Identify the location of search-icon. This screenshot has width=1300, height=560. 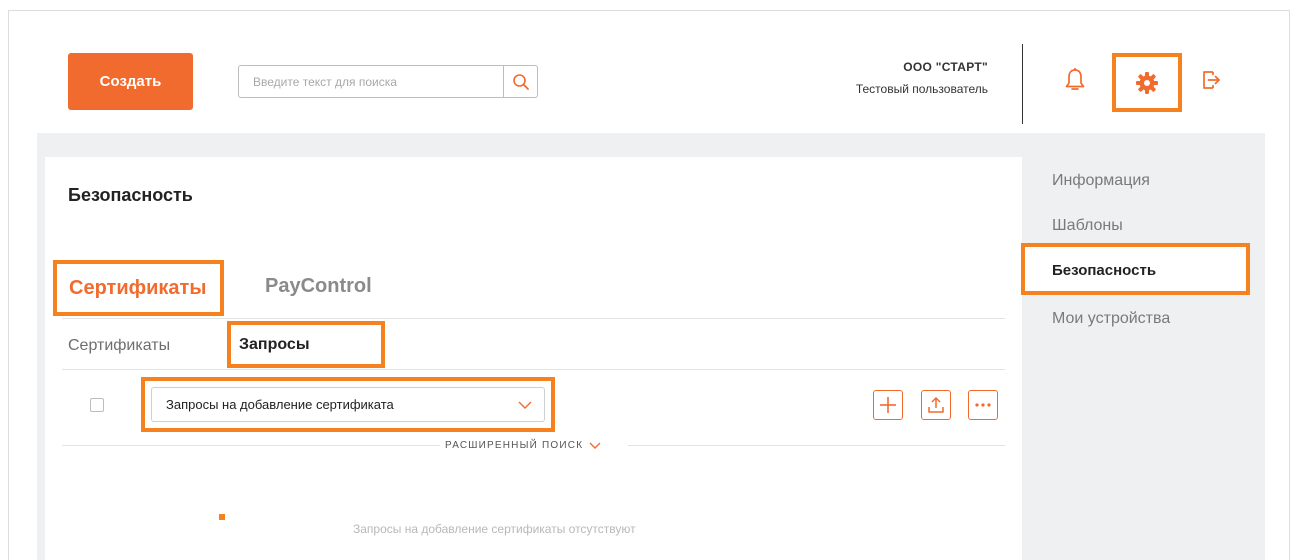
(520, 81).